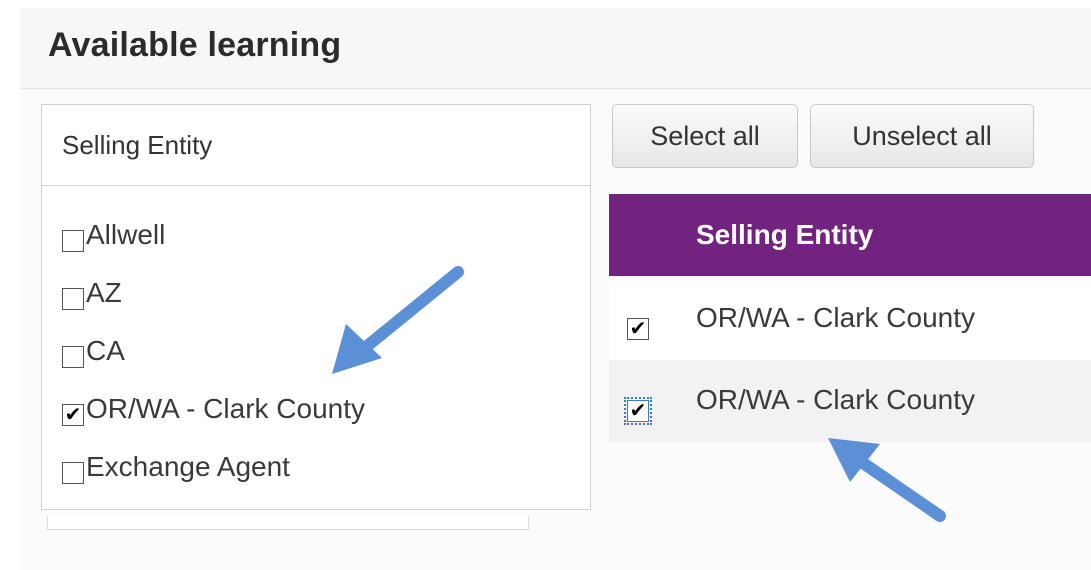 The width and height of the screenshot is (1091, 570). What do you see at coordinates (784, 235) in the screenshot?
I see `grid-column-header-selling-entity: Selling Entity` at bounding box center [784, 235].